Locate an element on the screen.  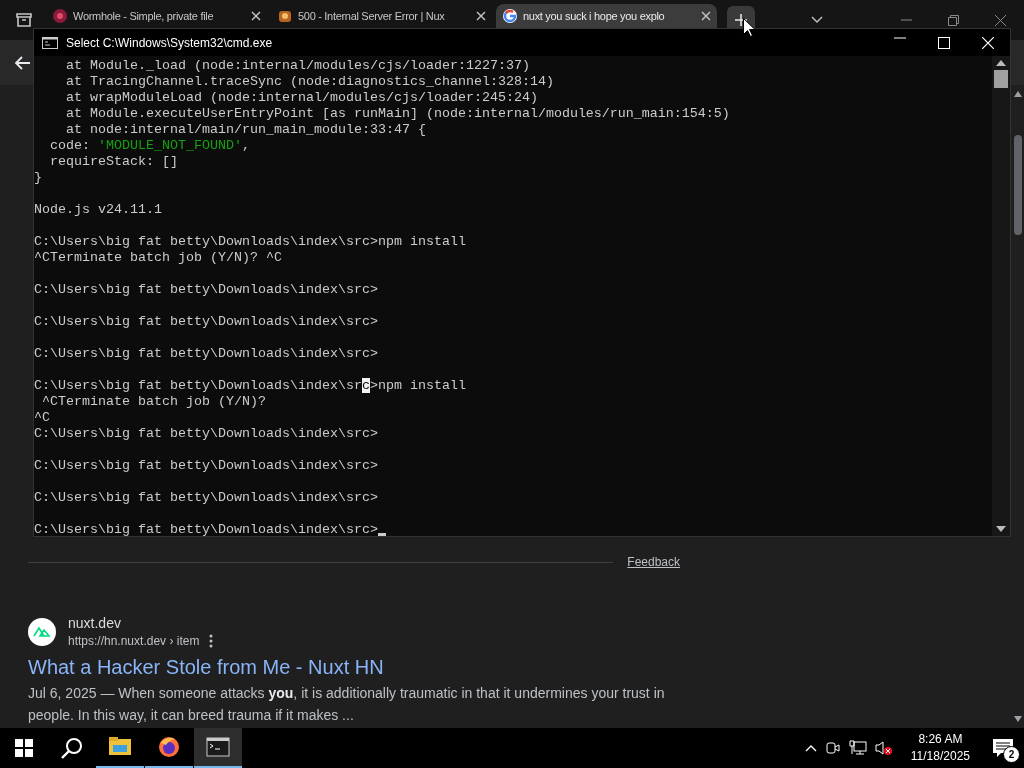
terminal-line: Node.js v24.11.1 is located at coordinates (98, 210).